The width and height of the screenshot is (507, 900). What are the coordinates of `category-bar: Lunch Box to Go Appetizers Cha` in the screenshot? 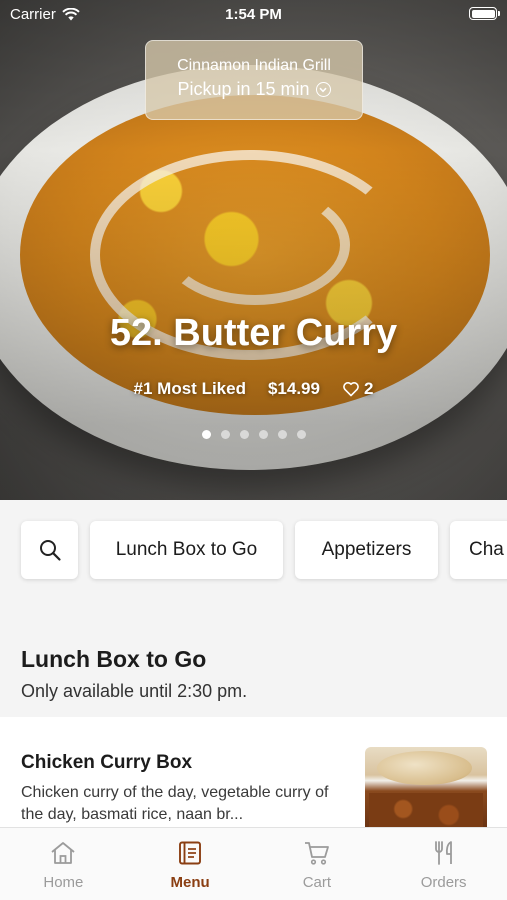 It's located at (253, 555).